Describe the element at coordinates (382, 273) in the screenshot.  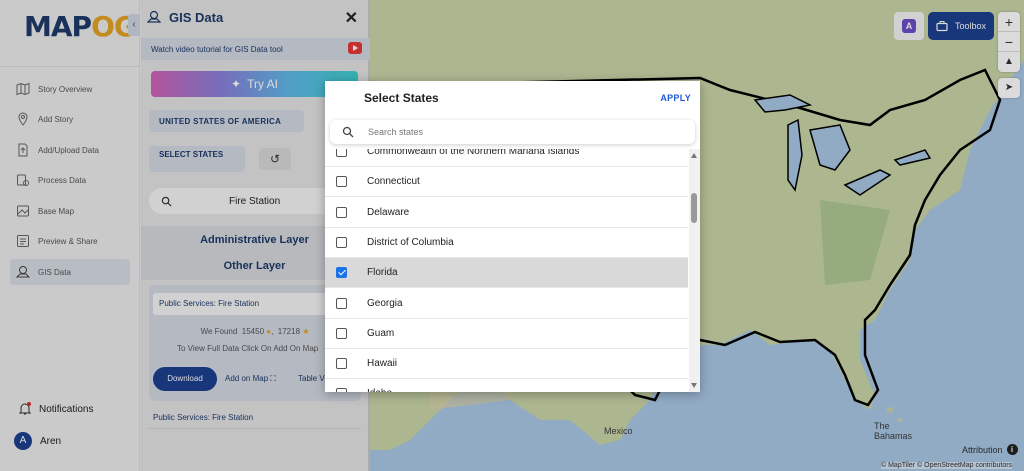
I see `state-label: Florida` at that location.